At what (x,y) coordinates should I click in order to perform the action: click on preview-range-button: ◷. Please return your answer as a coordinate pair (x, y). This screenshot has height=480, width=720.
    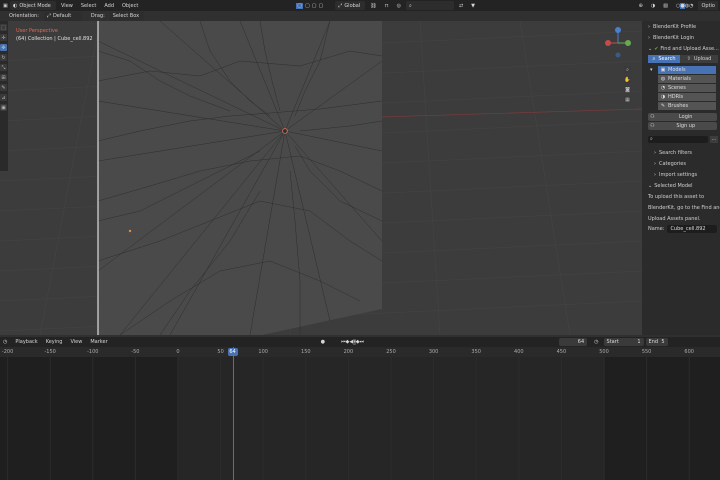
    Looking at the image, I should click on (596, 342).